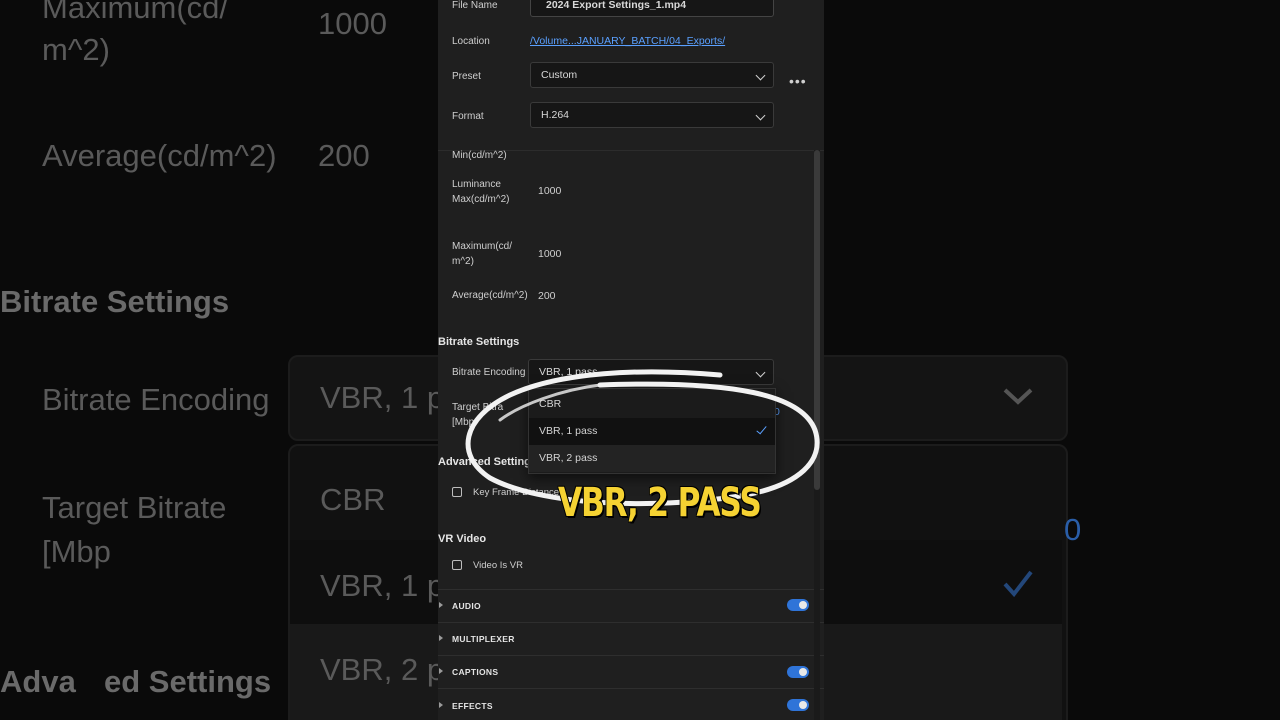  What do you see at coordinates (660, 503) in the screenshot?
I see `overlay-caption: VBR, 2 PASS` at bounding box center [660, 503].